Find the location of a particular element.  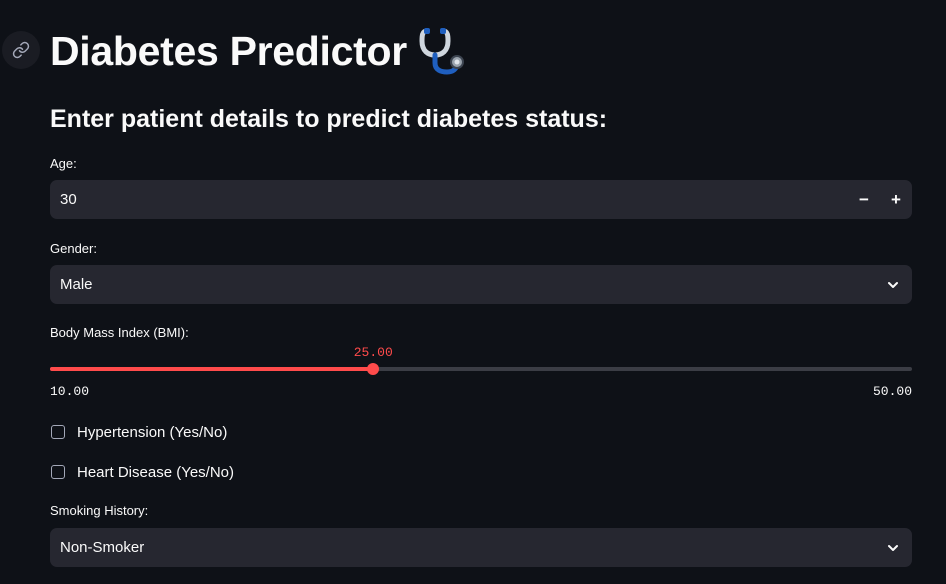

age-label: Age: is located at coordinates (63, 163).